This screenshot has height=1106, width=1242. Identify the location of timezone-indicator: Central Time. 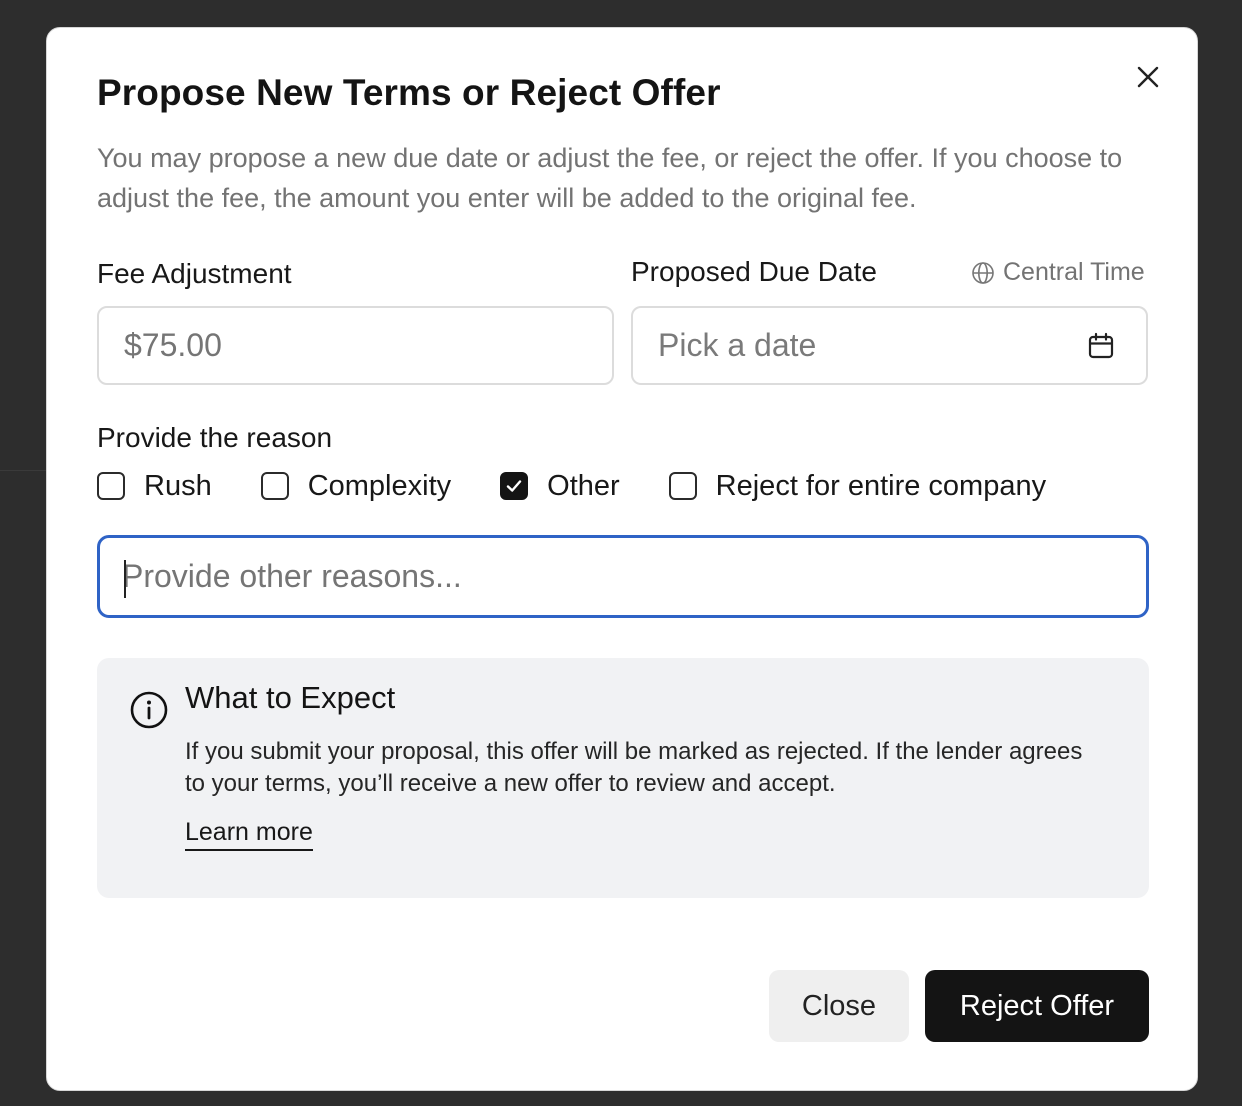
(1058, 272).